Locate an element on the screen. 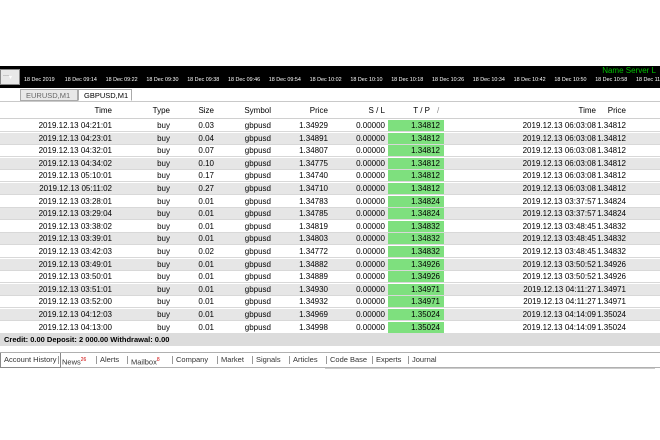 This screenshot has height=440, width=660. tab-eurusd-m1: EURUSD,M1 is located at coordinates (49, 95).